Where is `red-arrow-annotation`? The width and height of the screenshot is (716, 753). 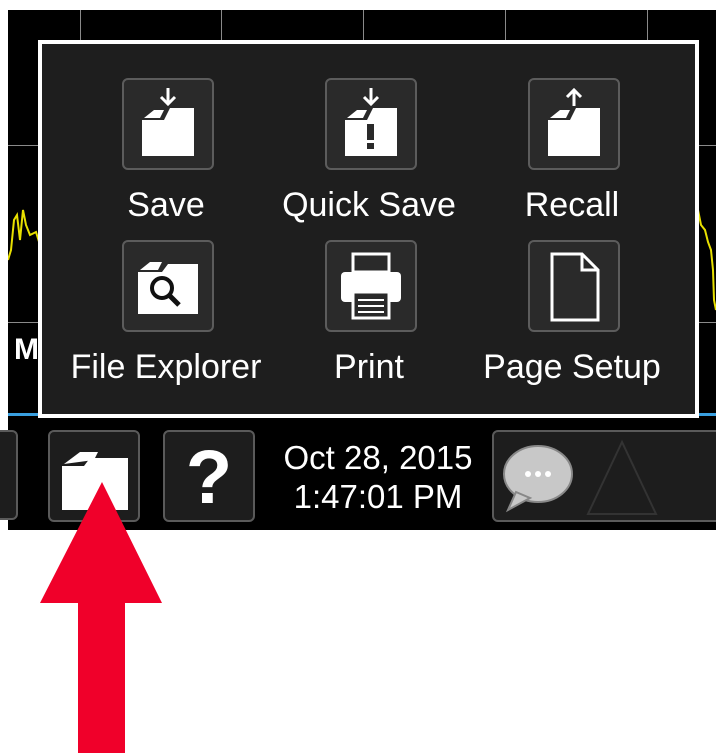
red-arrow-annotation is located at coordinates (101, 617).